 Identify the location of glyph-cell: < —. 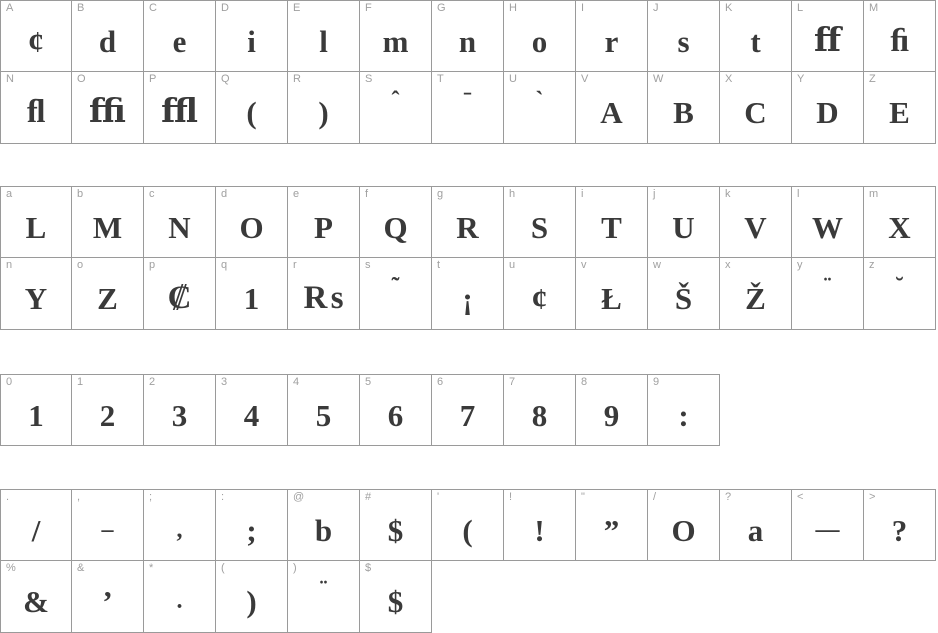
(828, 525).